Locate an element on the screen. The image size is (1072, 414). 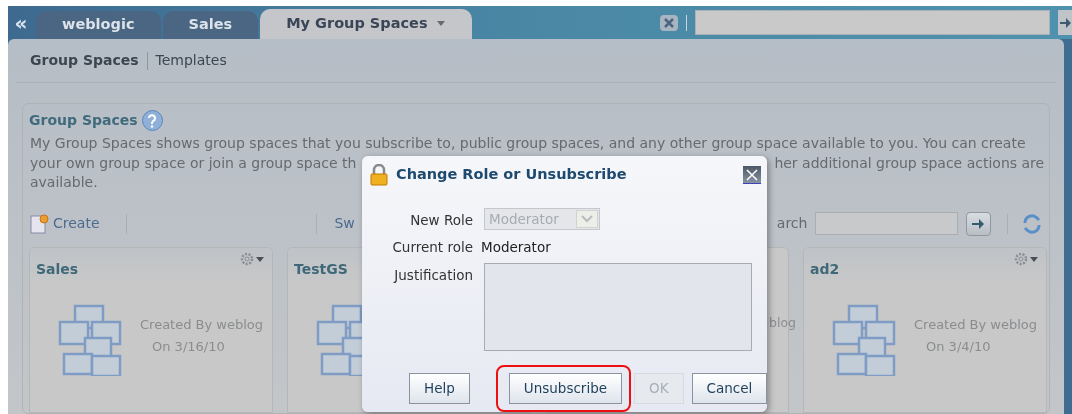
field-label: Current role is located at coordinates (432, 248).